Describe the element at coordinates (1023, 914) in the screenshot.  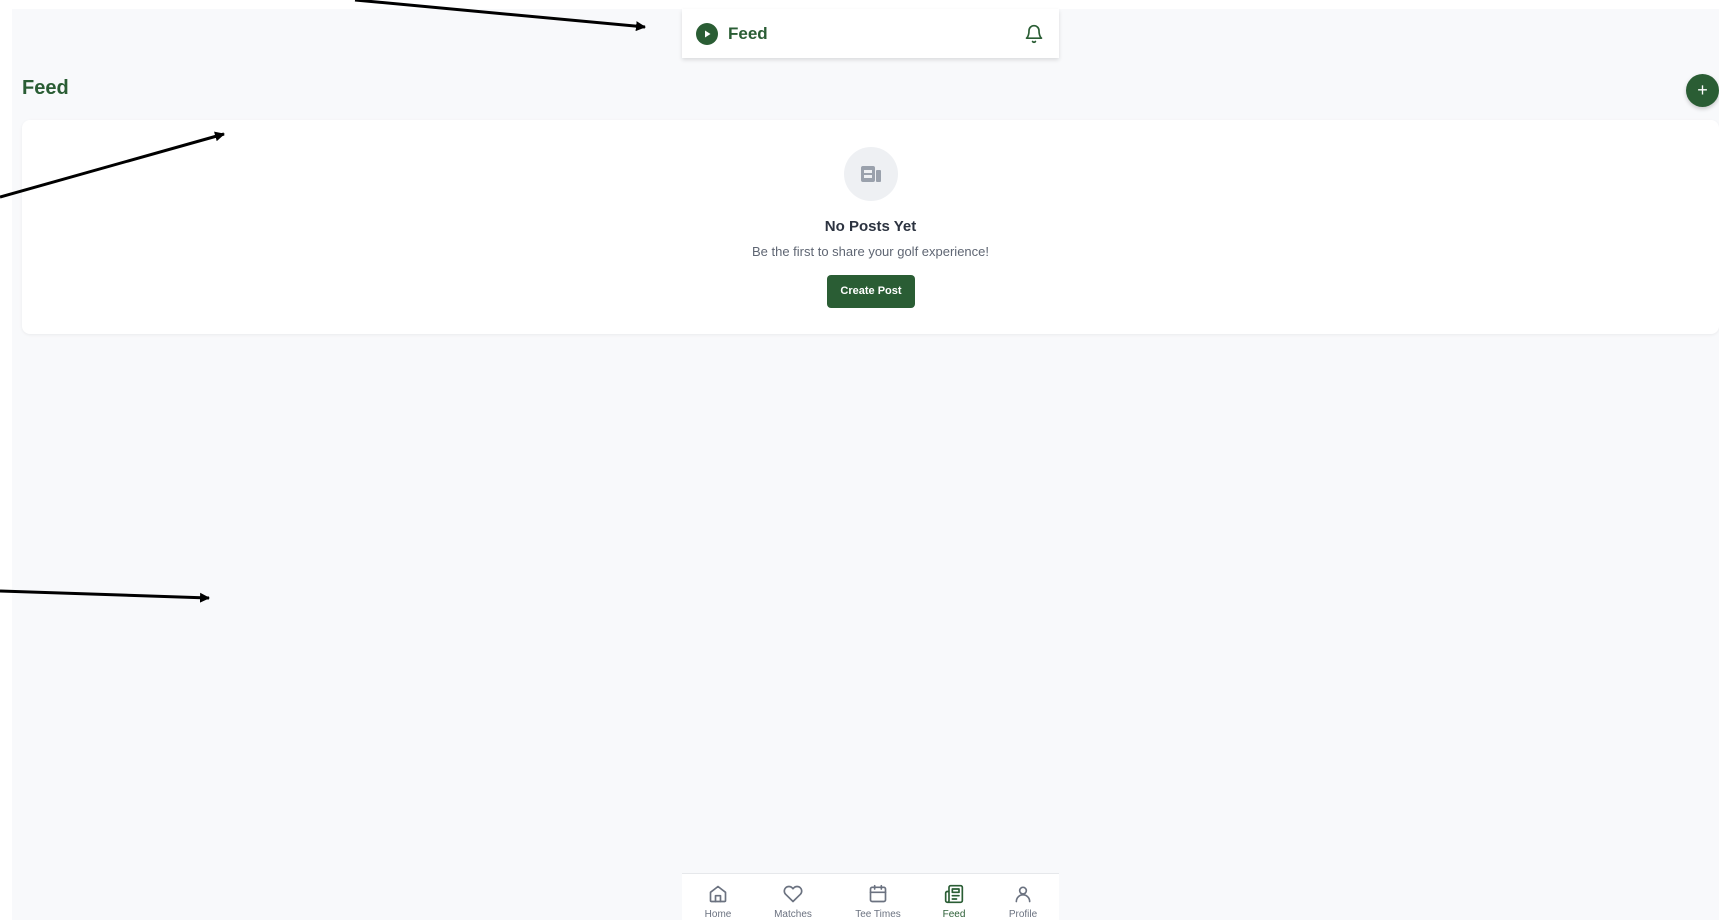
I see `nav-label-profile: Profile` at that location.